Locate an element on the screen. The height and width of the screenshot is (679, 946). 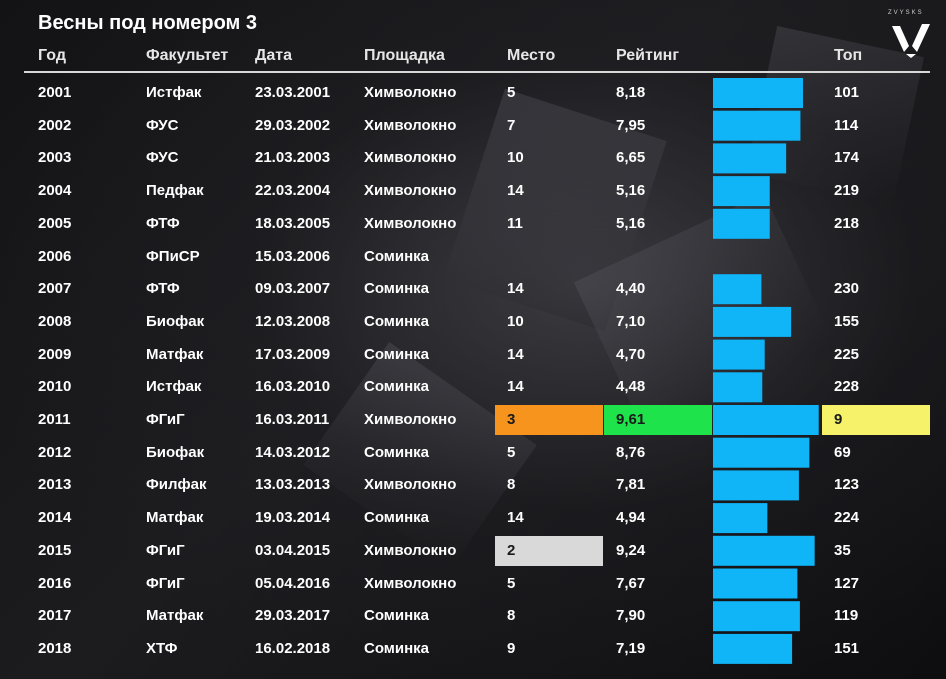
cell-rating: 7,10 is located at coordinates (631, 321).